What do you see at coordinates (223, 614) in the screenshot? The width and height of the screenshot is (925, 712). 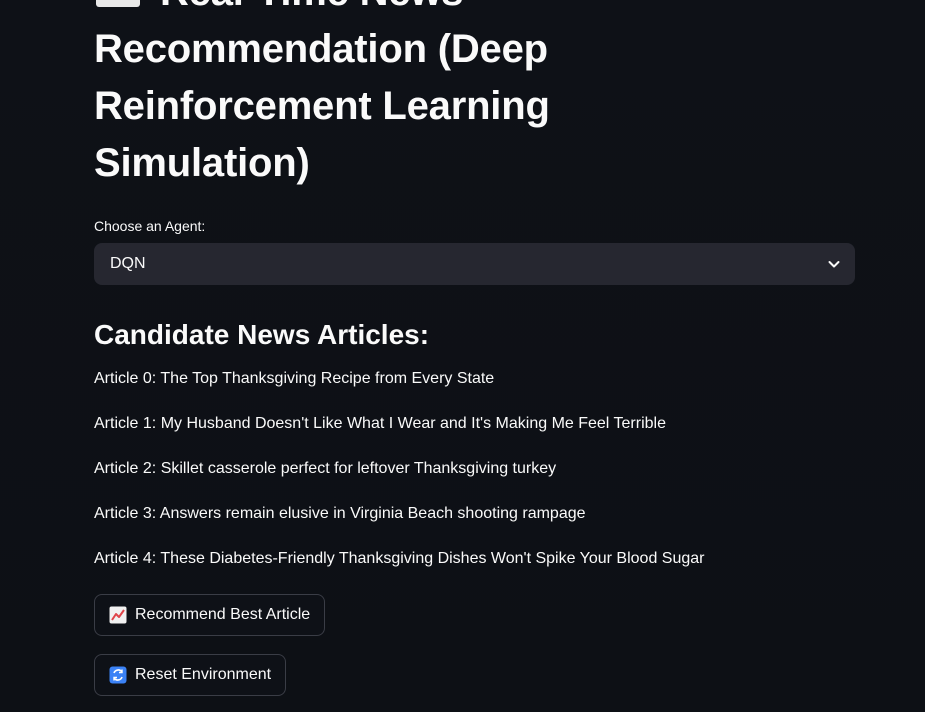 I see `recommend-best-article-label: Recommend Best Article` at bounding box center [223, 614].